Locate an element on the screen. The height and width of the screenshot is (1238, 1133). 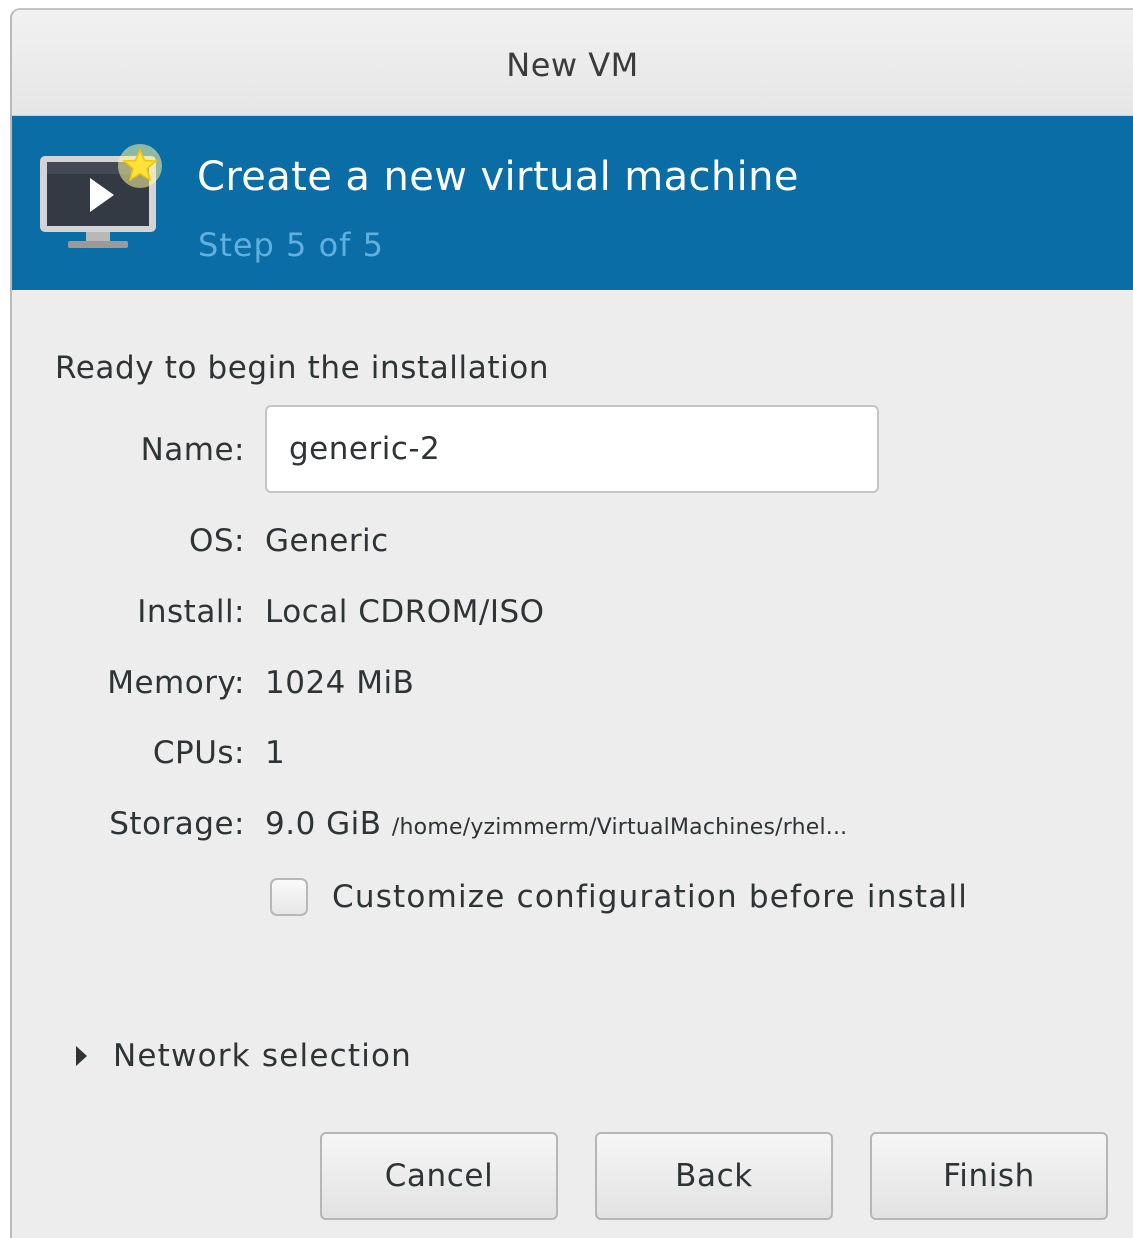
window-title: New VM is located at coordinates (572, 65).